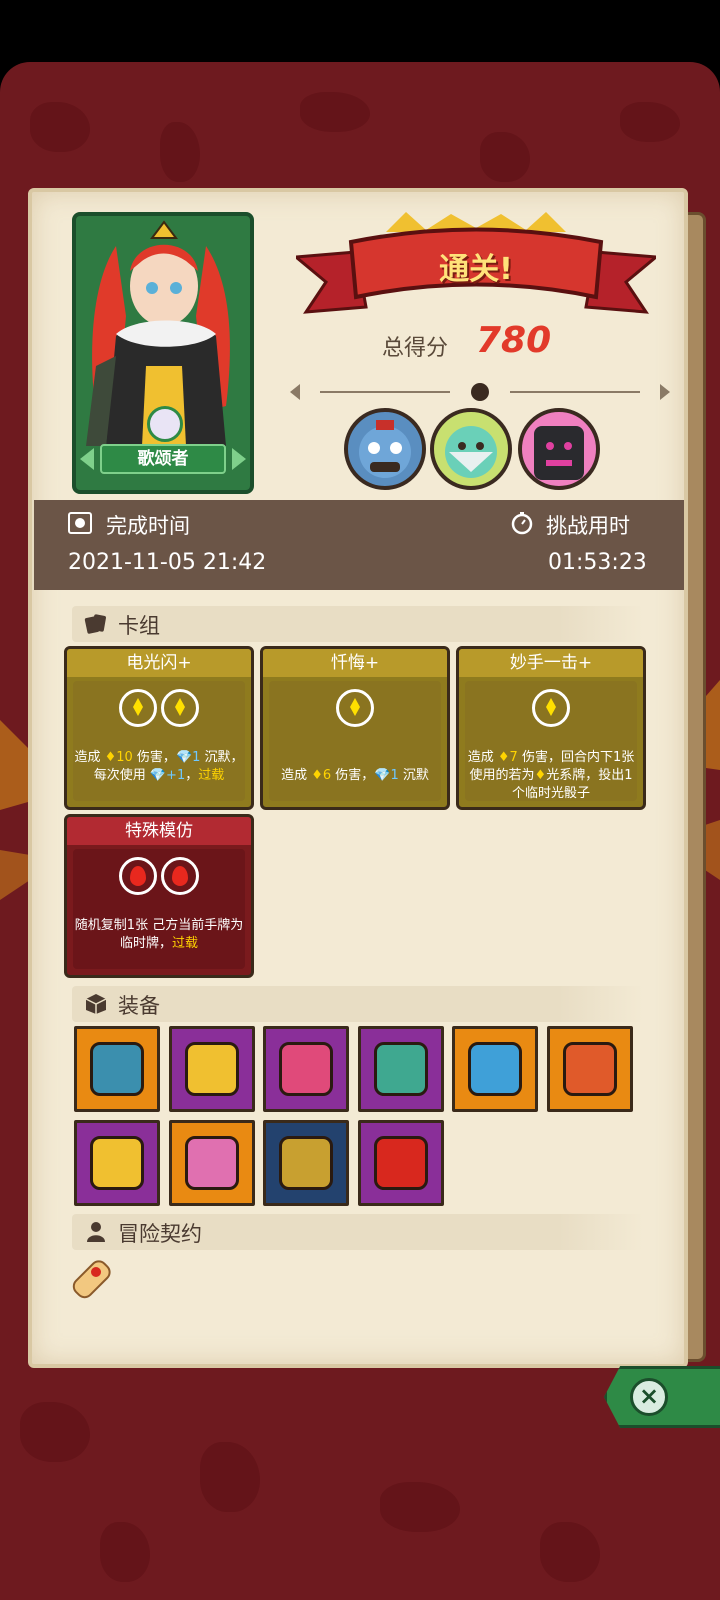 The width and height of the screenshot is (720, 1600). I want to click on pink-flower-item, so click(211, 1163).